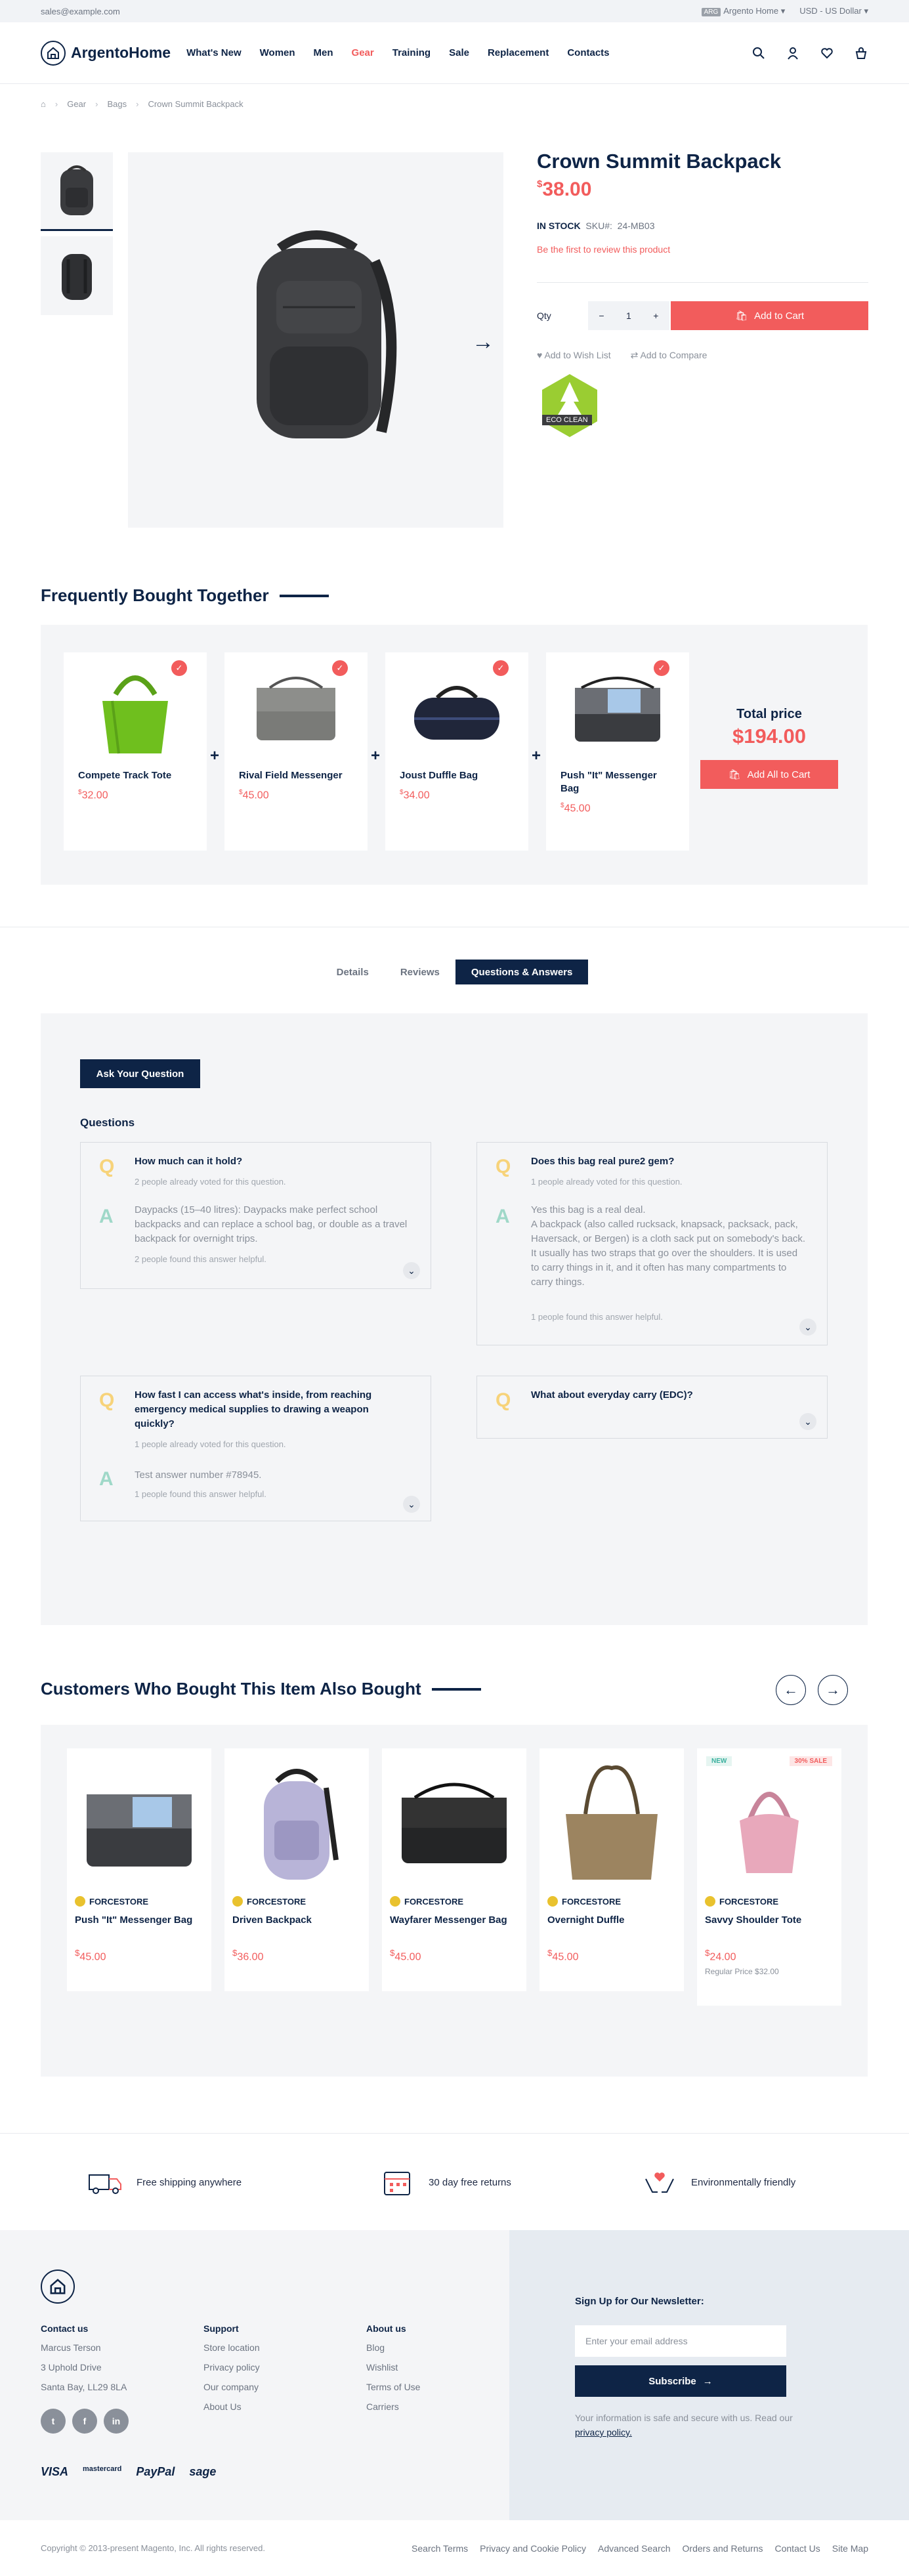  I want to click on newsletter-email-input: Enter your email address, so click(680, 2341).